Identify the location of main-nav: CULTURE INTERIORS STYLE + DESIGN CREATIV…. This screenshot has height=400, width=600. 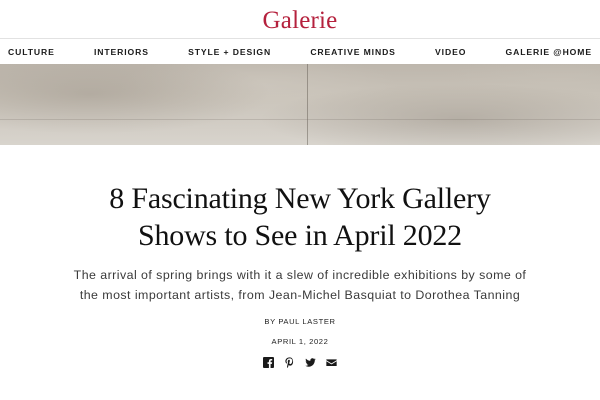
(300, 51).